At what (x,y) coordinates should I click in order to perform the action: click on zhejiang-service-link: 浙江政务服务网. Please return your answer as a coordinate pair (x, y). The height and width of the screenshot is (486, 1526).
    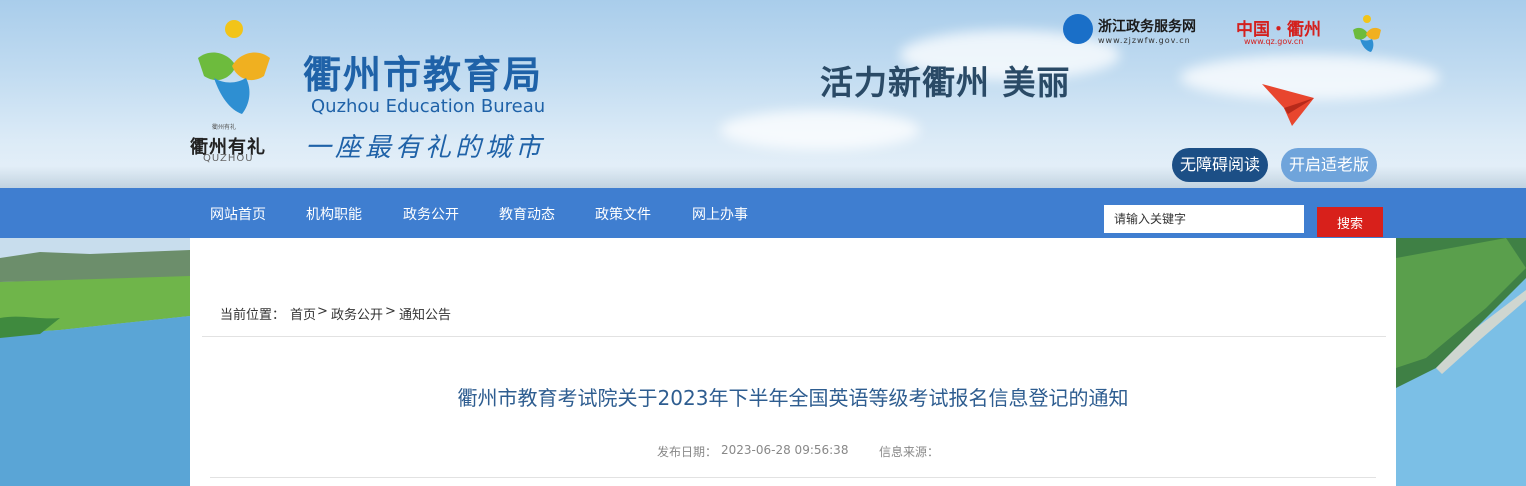
    Looking at the image, I should click on (1147, 26).